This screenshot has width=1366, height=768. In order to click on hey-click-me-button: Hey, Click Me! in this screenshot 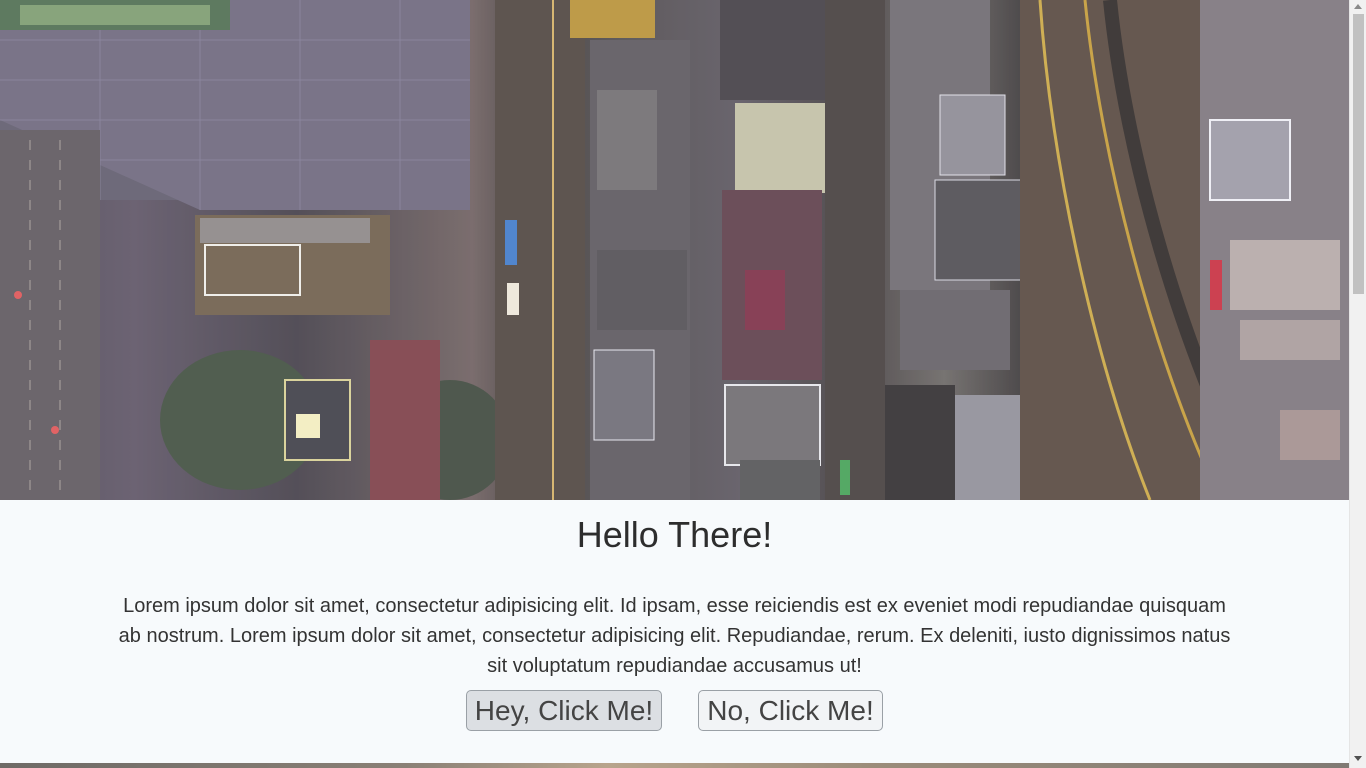, I will do `click(564, 710)`.